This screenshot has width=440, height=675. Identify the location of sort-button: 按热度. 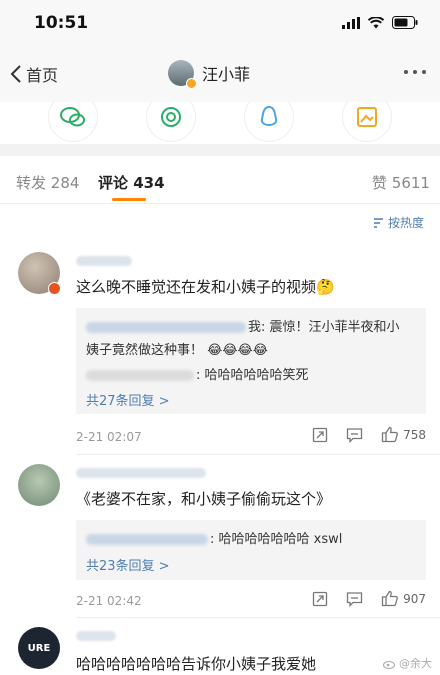
(398, 222).